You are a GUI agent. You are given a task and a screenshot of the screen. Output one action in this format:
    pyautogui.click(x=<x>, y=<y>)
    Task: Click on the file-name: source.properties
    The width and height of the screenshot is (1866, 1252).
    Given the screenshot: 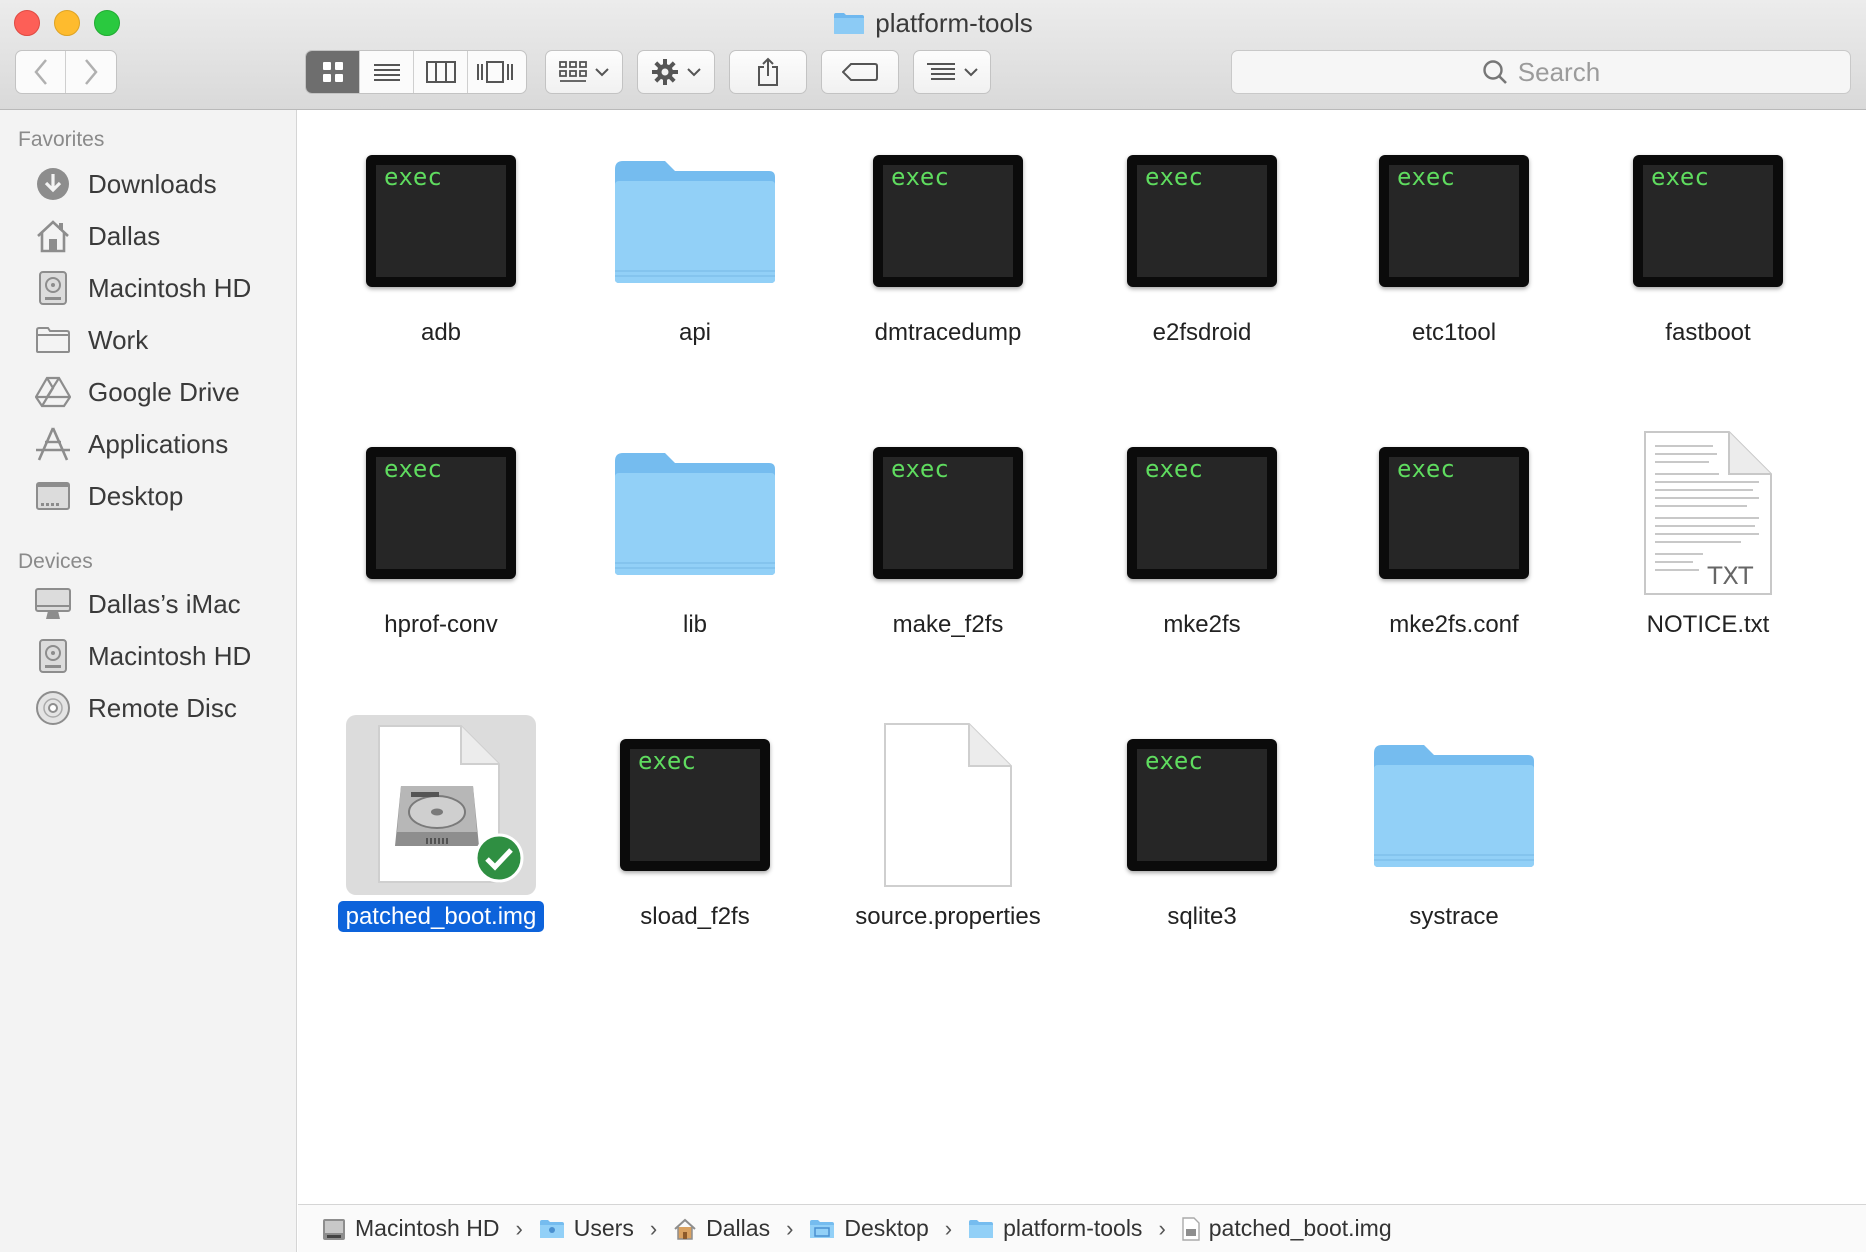 What is the action you would take?
    pyautogui.click(x=948, y=916)
    